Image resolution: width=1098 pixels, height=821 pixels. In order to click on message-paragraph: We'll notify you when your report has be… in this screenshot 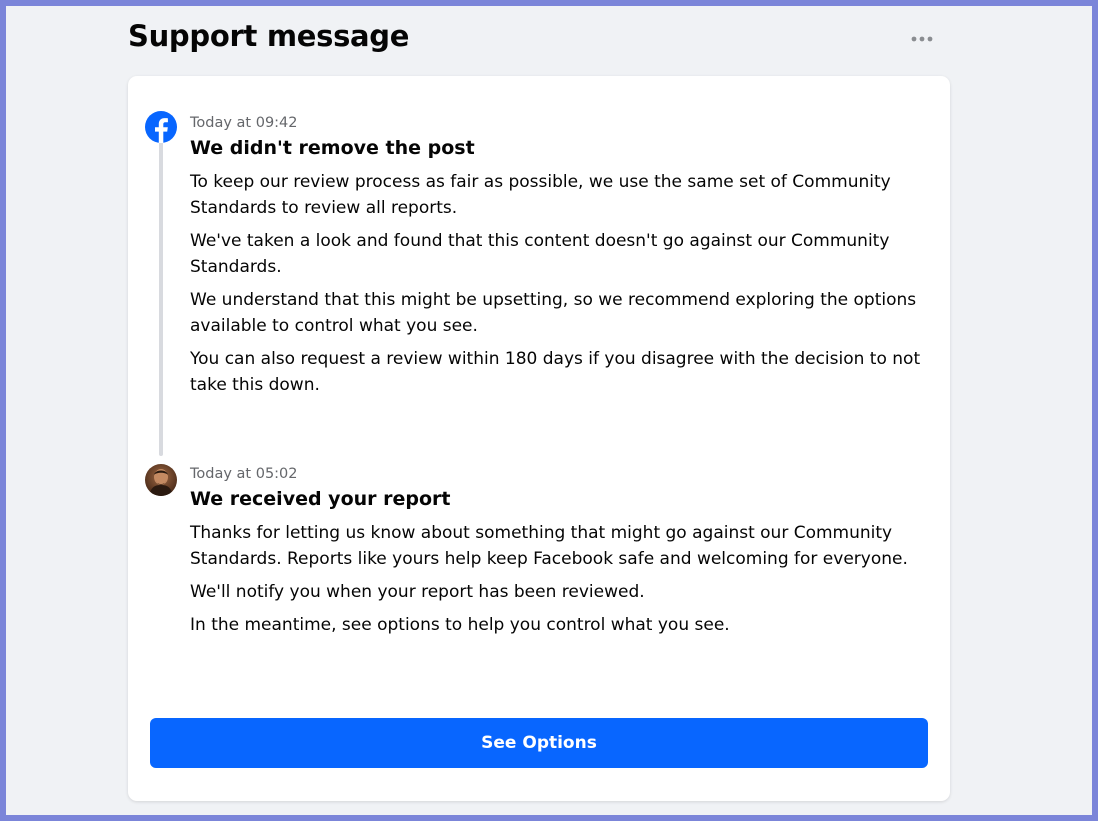, I will do `click(417, 592)`.